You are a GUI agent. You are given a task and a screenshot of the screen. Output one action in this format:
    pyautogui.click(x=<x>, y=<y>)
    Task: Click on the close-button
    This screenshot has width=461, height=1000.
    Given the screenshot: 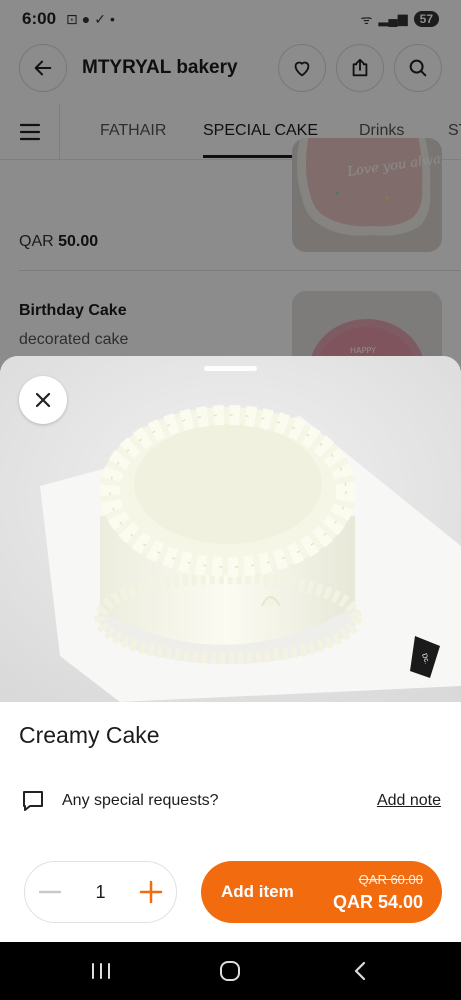 What is the action you would take?
    pyautogui.click(x=43, y=400)
    